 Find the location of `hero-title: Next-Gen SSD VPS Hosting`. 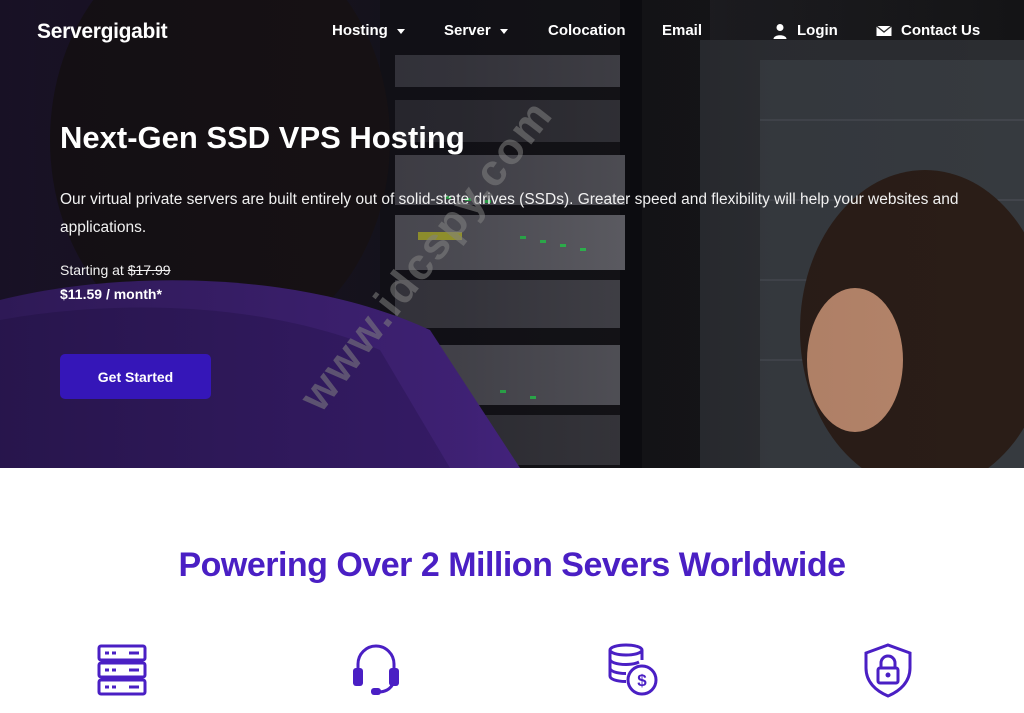

hero-title: Next-Gen SSD VPS Hosting is located at coordinates (262, 137).